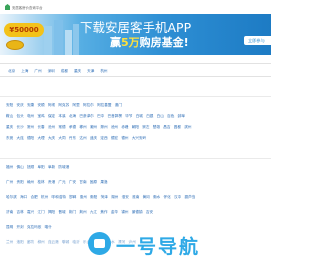  I want to click on city-link: 江门, so click(40, 212).